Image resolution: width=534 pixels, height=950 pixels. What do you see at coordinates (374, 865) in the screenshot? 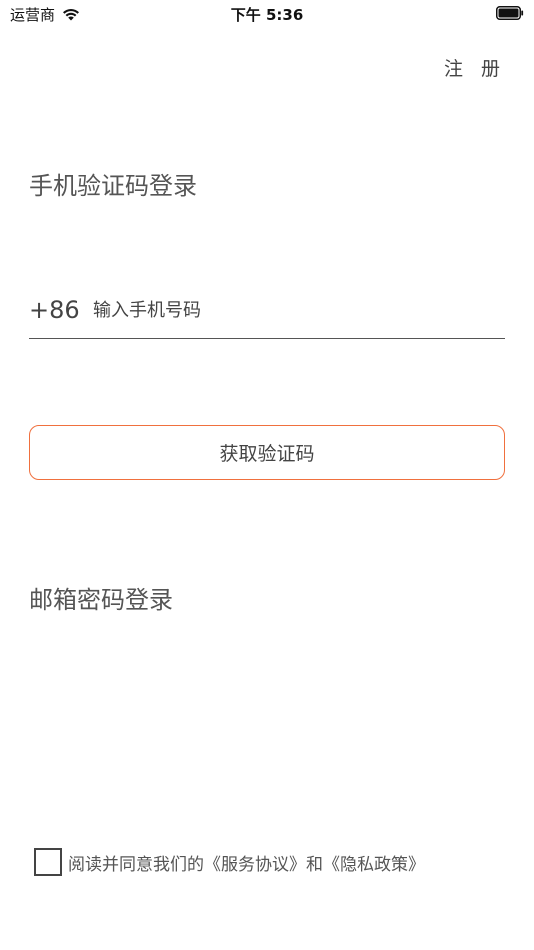
I see `privacy-policy-link: 《隐私政策》` at bounding box center [374, 865].